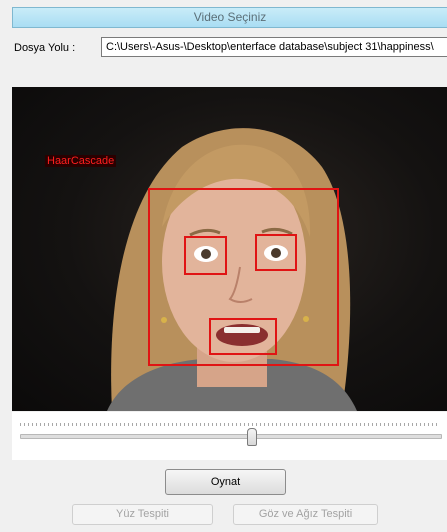  Describe the element at coordinates (243, 336) in the screenshot. I see `mouth-detection-box` at that location.